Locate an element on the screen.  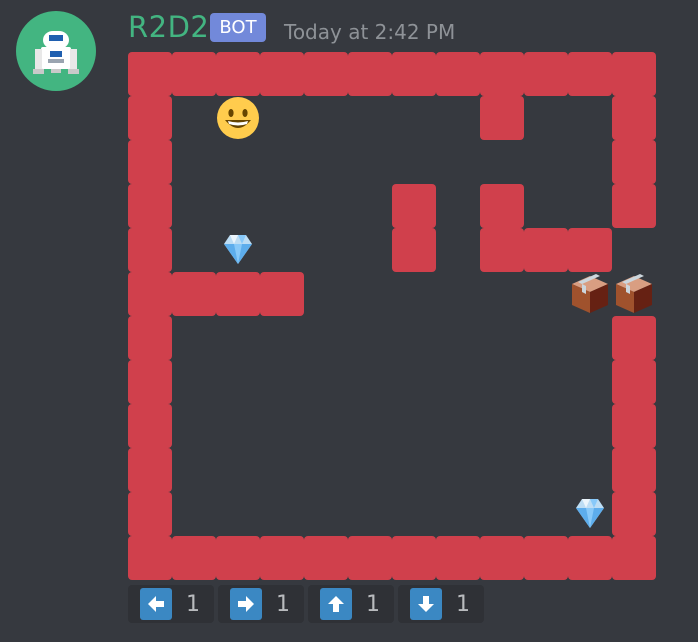
r2d2-robot-icon is located at coordinates (56, 52).